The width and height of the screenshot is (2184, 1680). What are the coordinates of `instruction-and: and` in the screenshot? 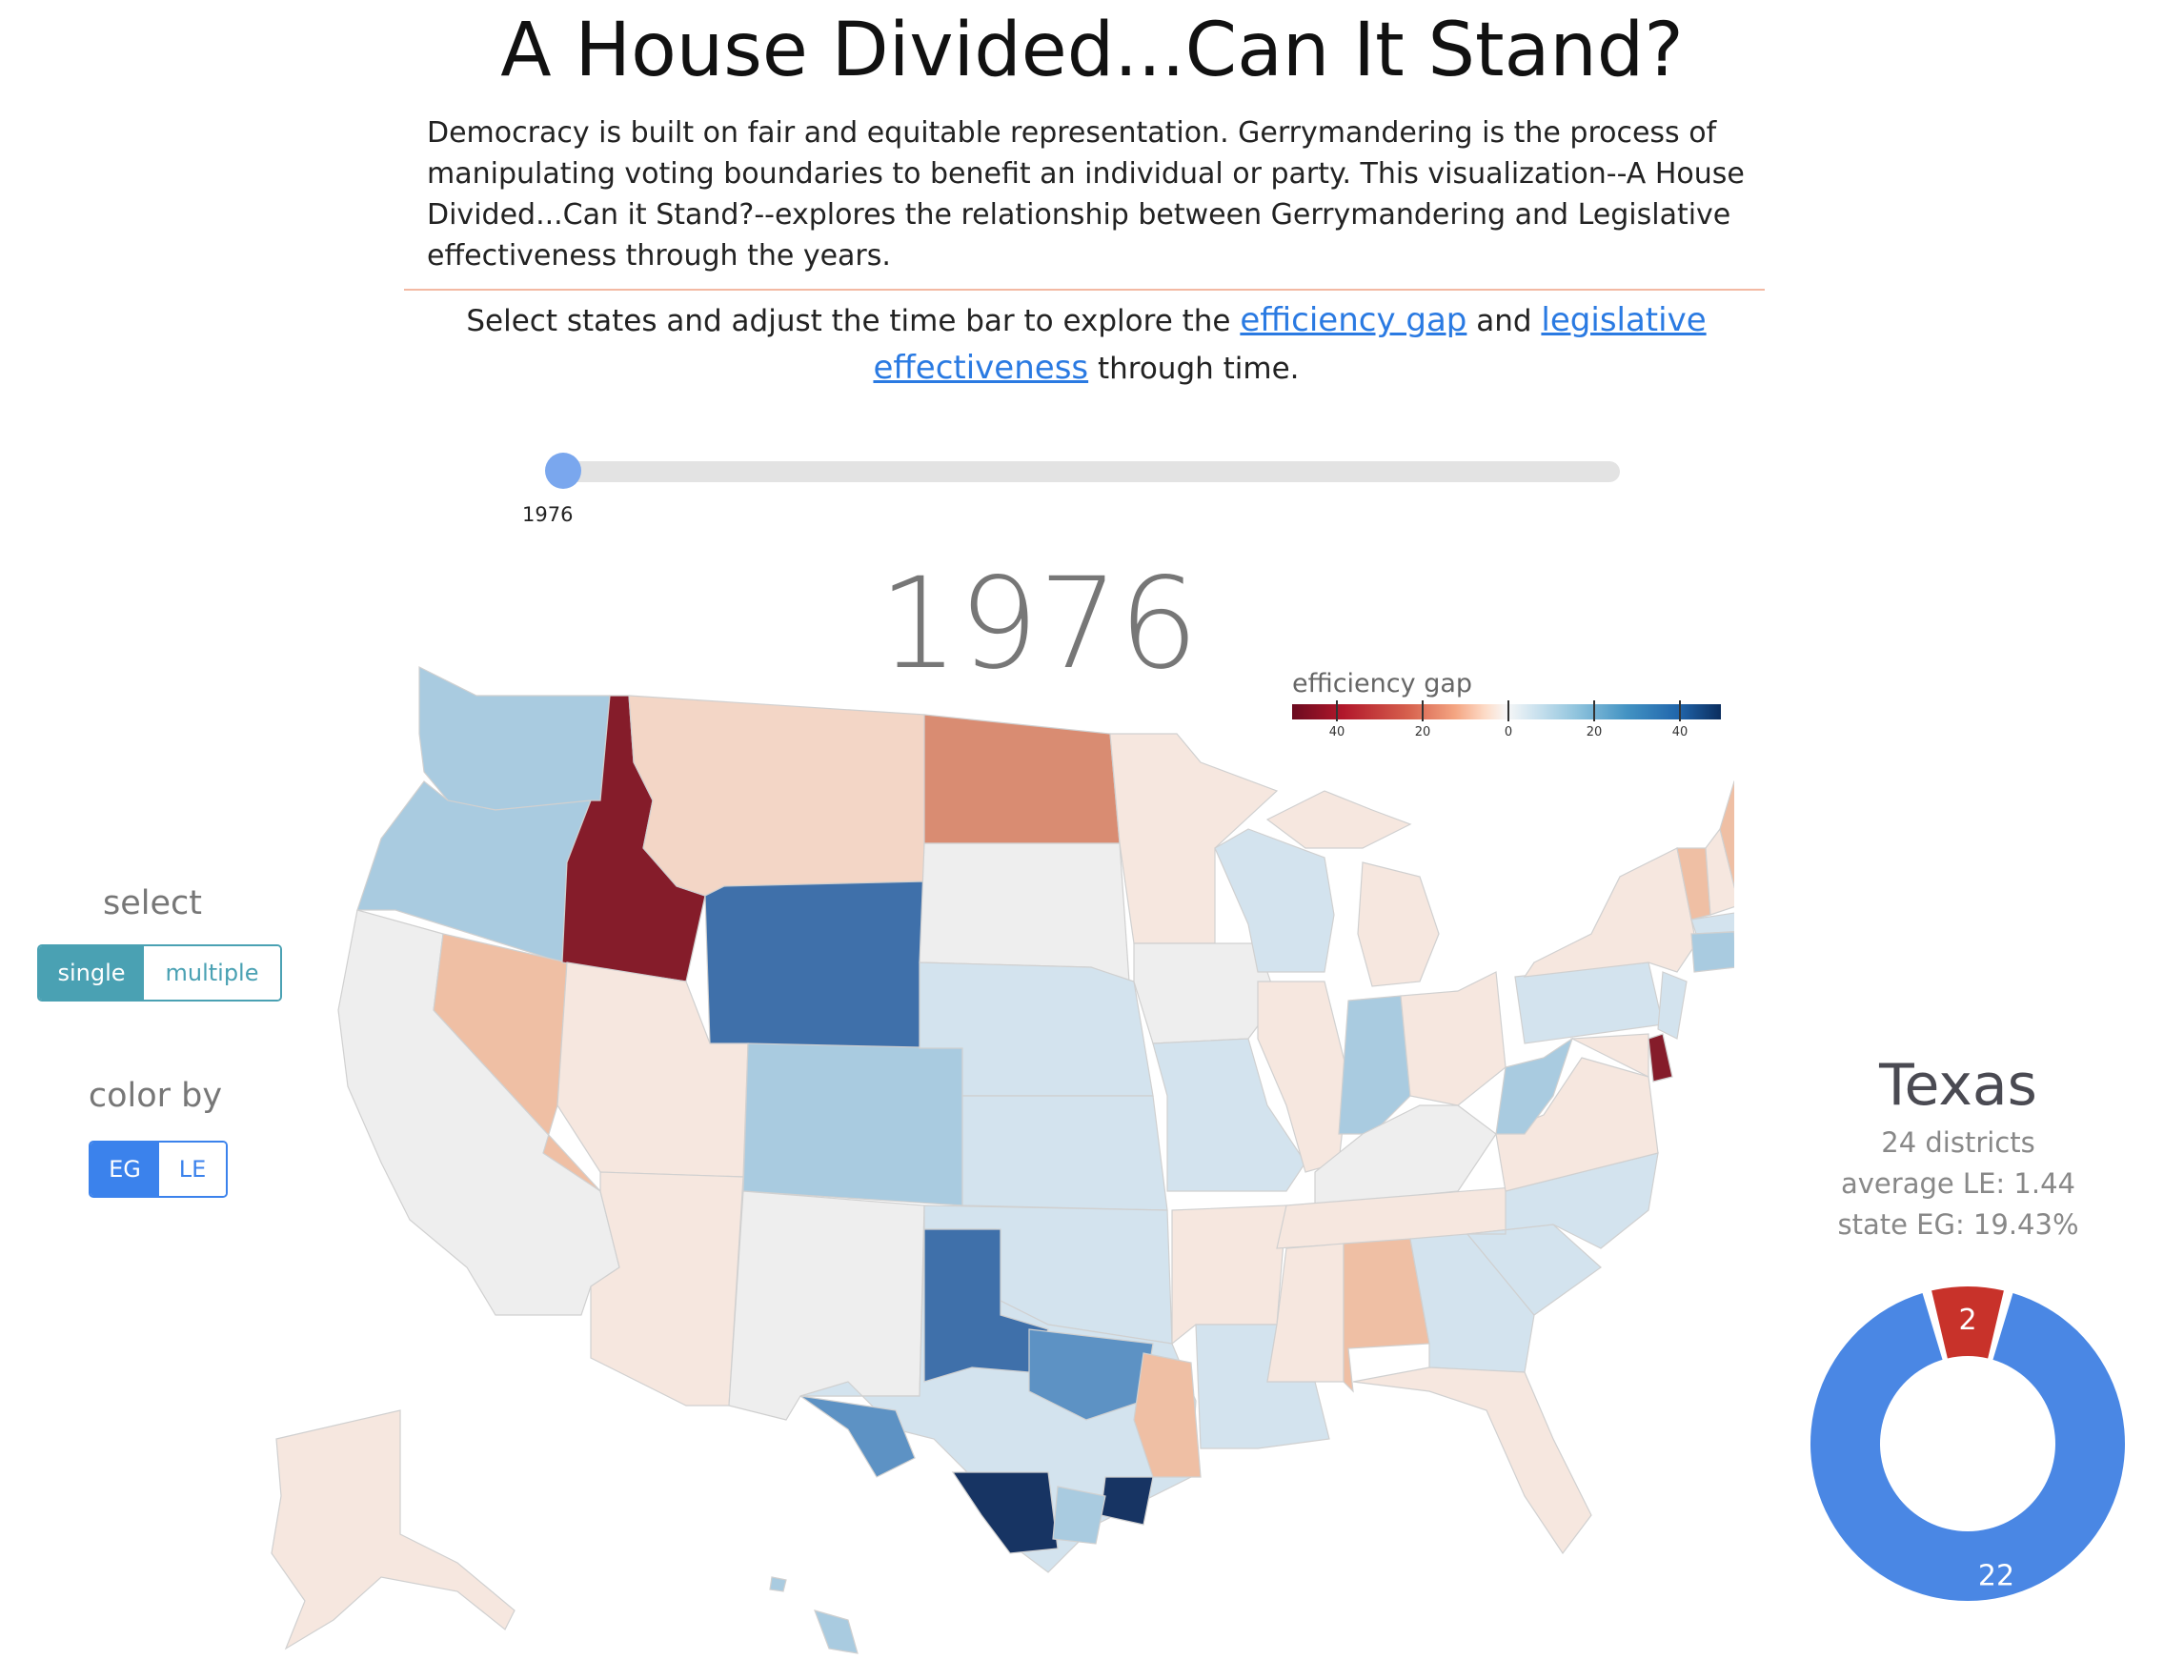 It's located at (1504, 321).